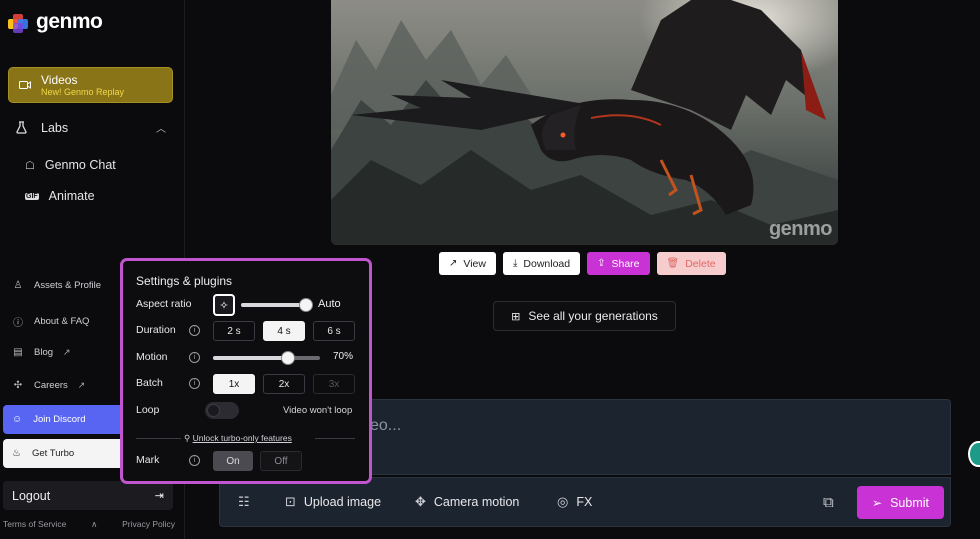 The height and width of the screenshot is (539, 980). Describe the element at coordinates (161, 129) in the screenshot. I see `chevron-up-icon: ︿` at that location.